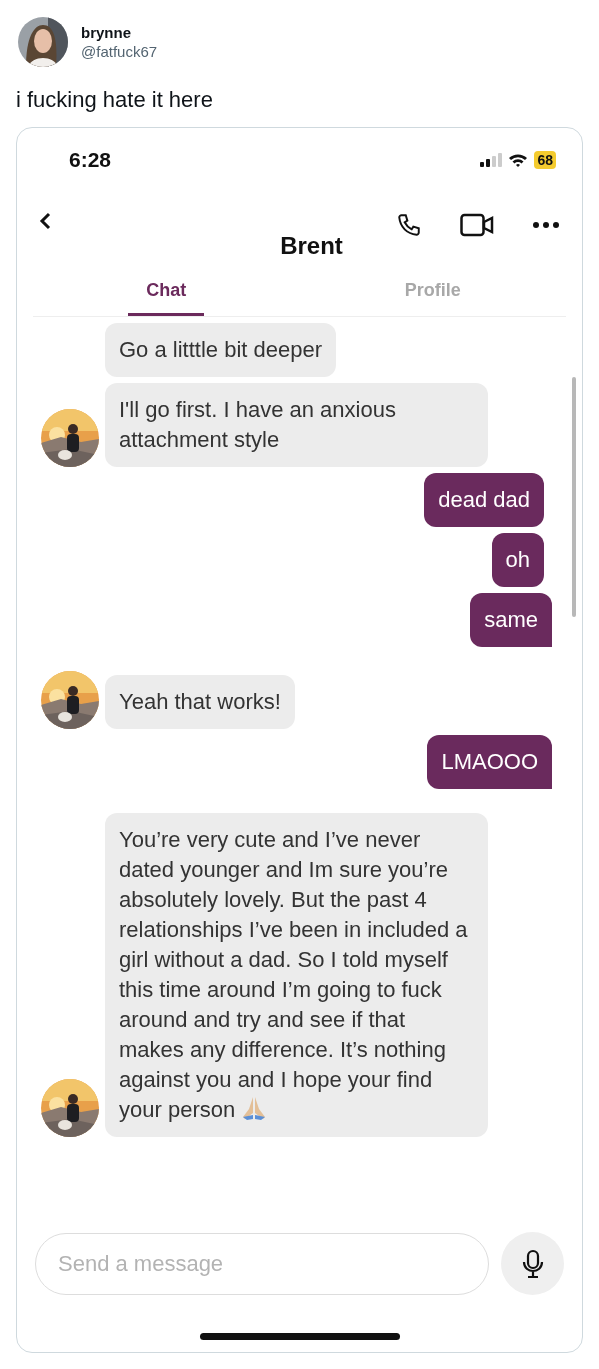 Image resolution: width=599 pixels, height=1369 pixels. I want to click on praying-hands-icon, so click(254, 1108).